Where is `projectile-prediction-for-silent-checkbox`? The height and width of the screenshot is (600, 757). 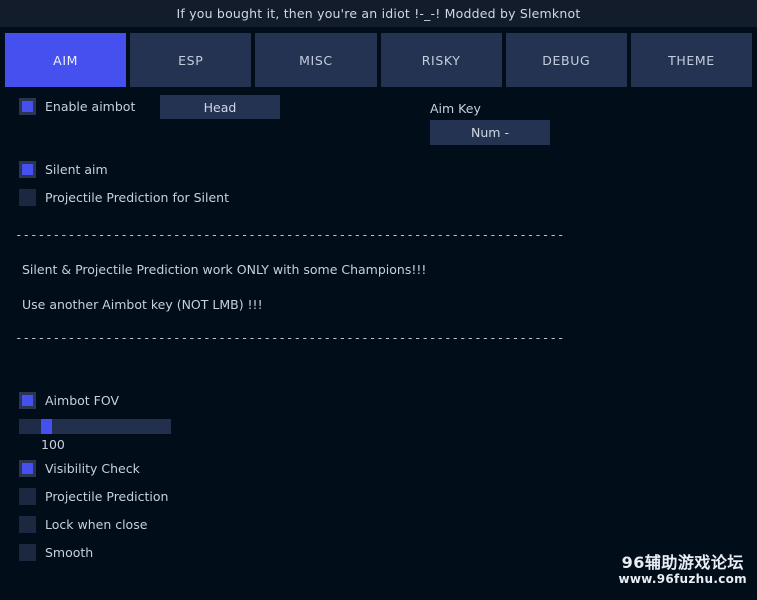
projectile-prediction-for-silent-checkbox is located at coordinates (27, 197).